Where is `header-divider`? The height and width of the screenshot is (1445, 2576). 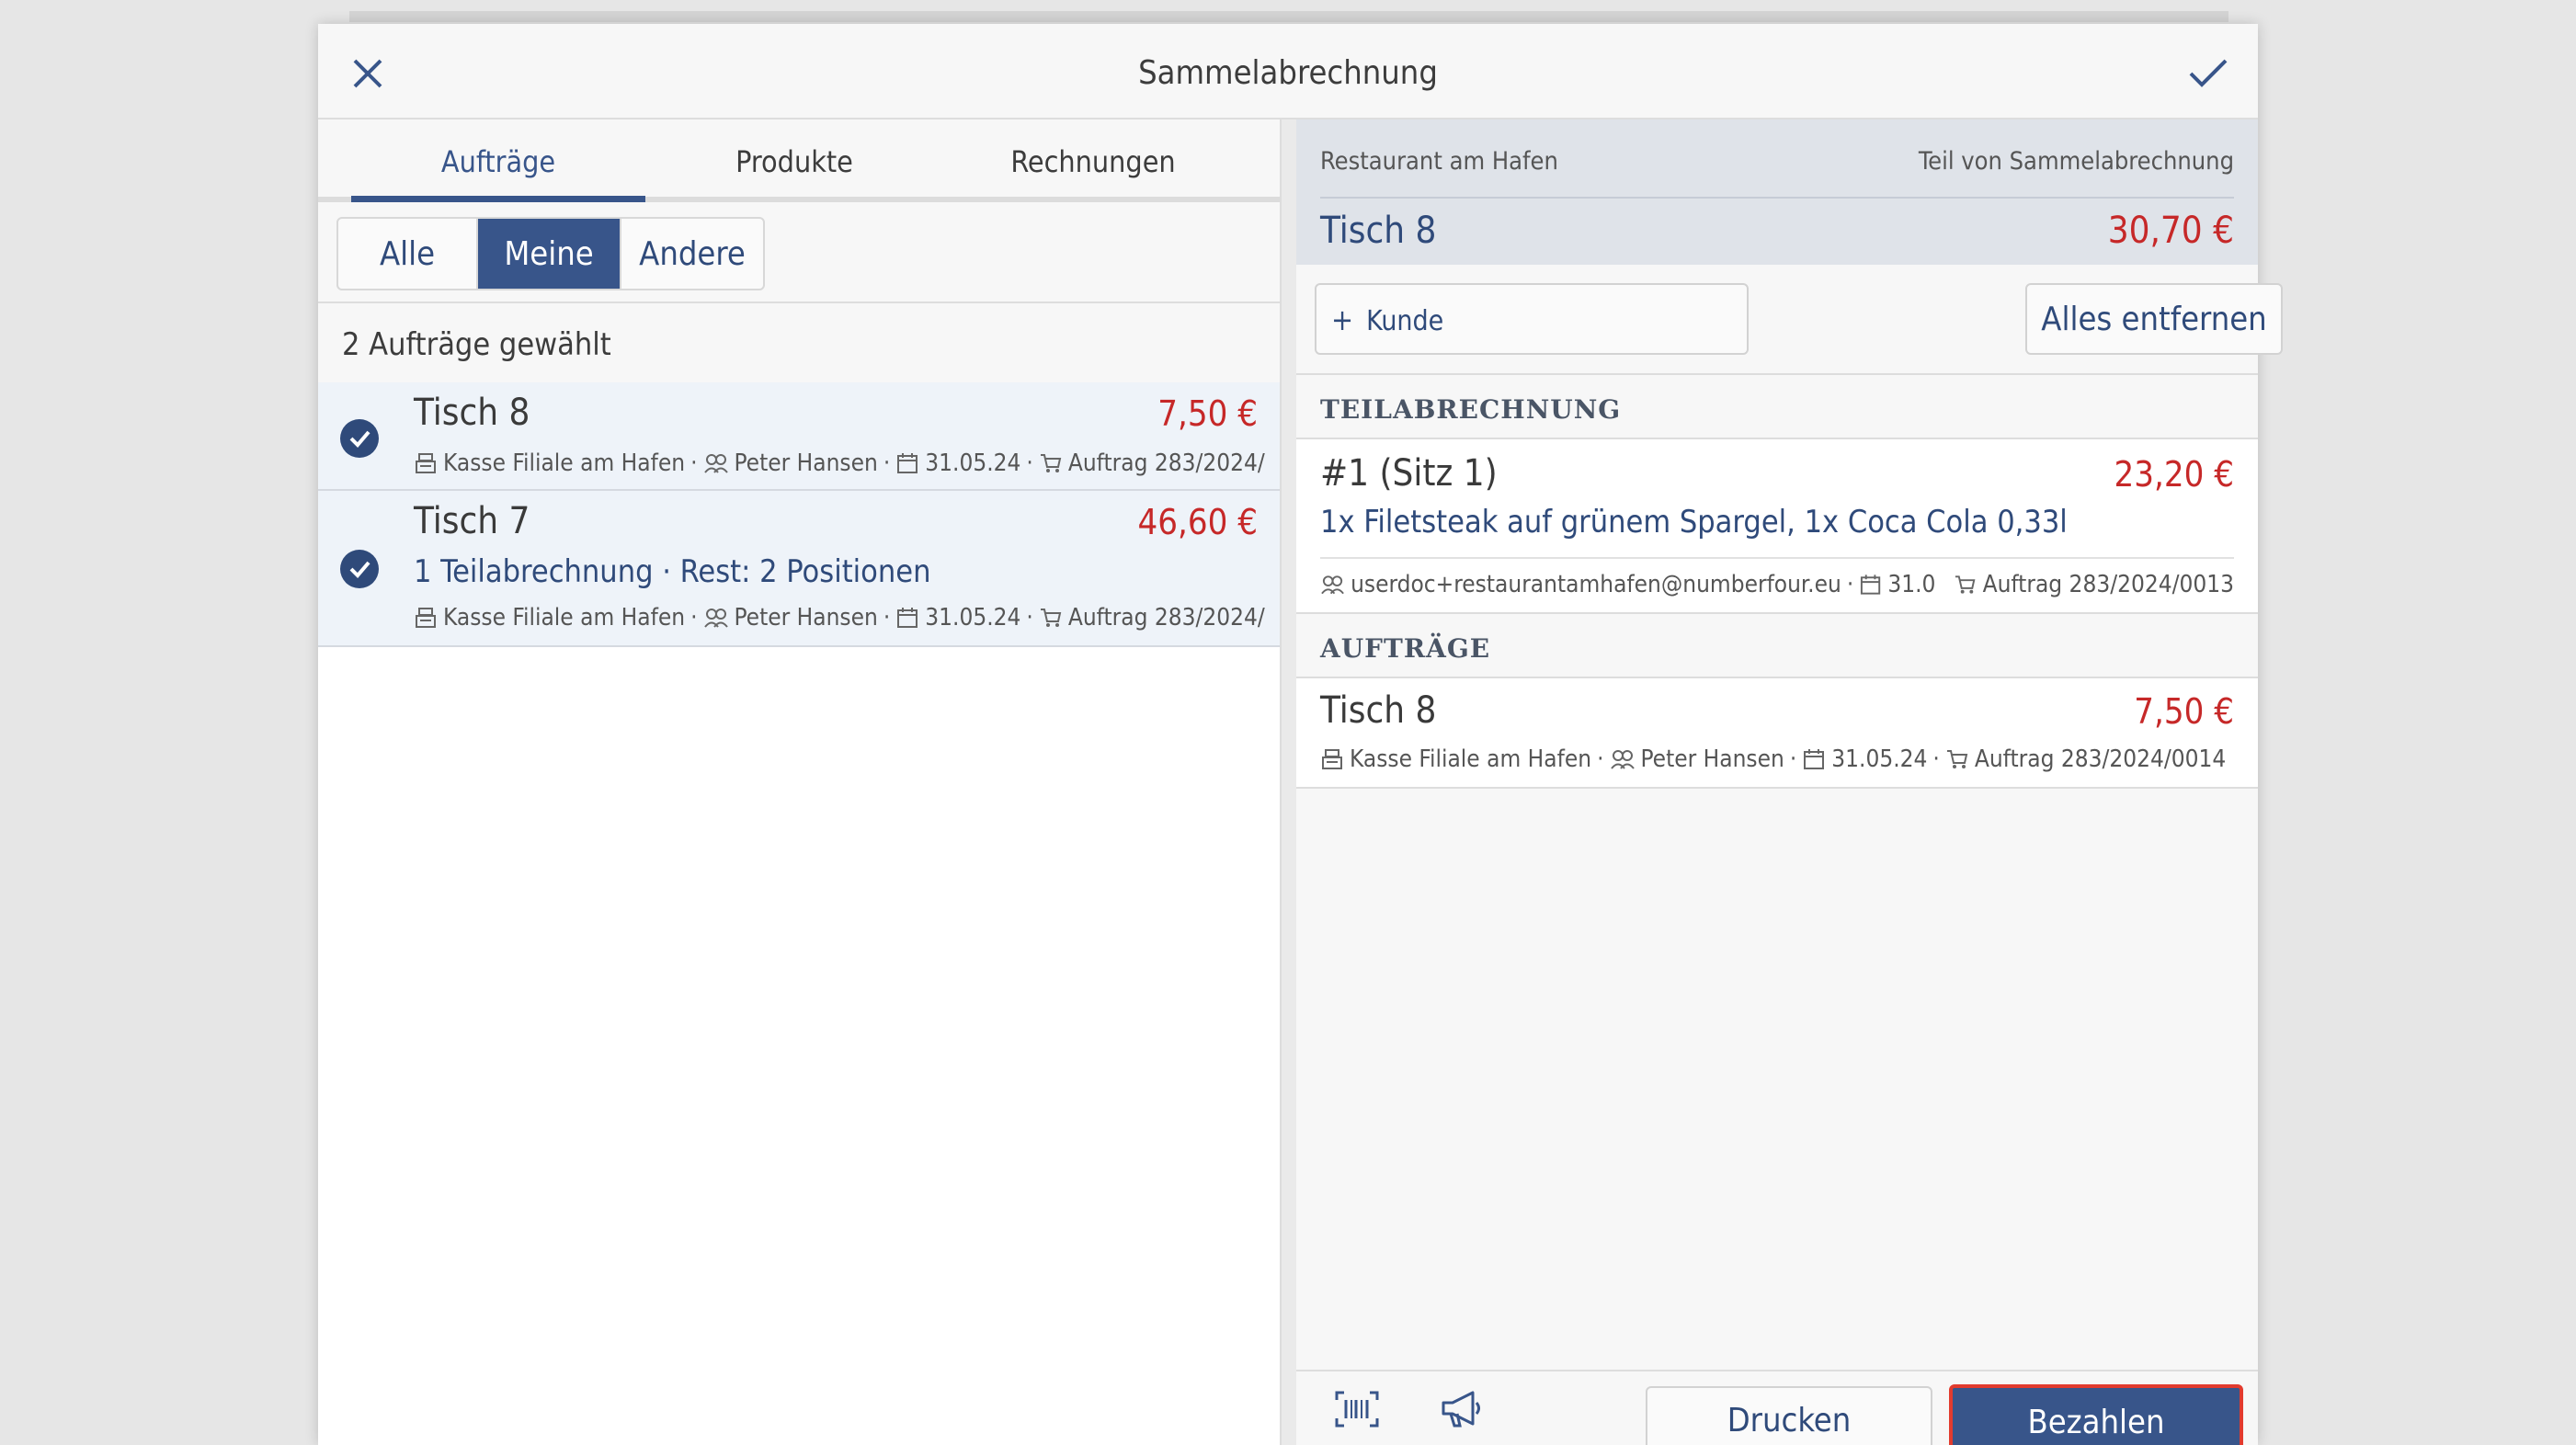 header-divider is located at coordinates (1777, 198).